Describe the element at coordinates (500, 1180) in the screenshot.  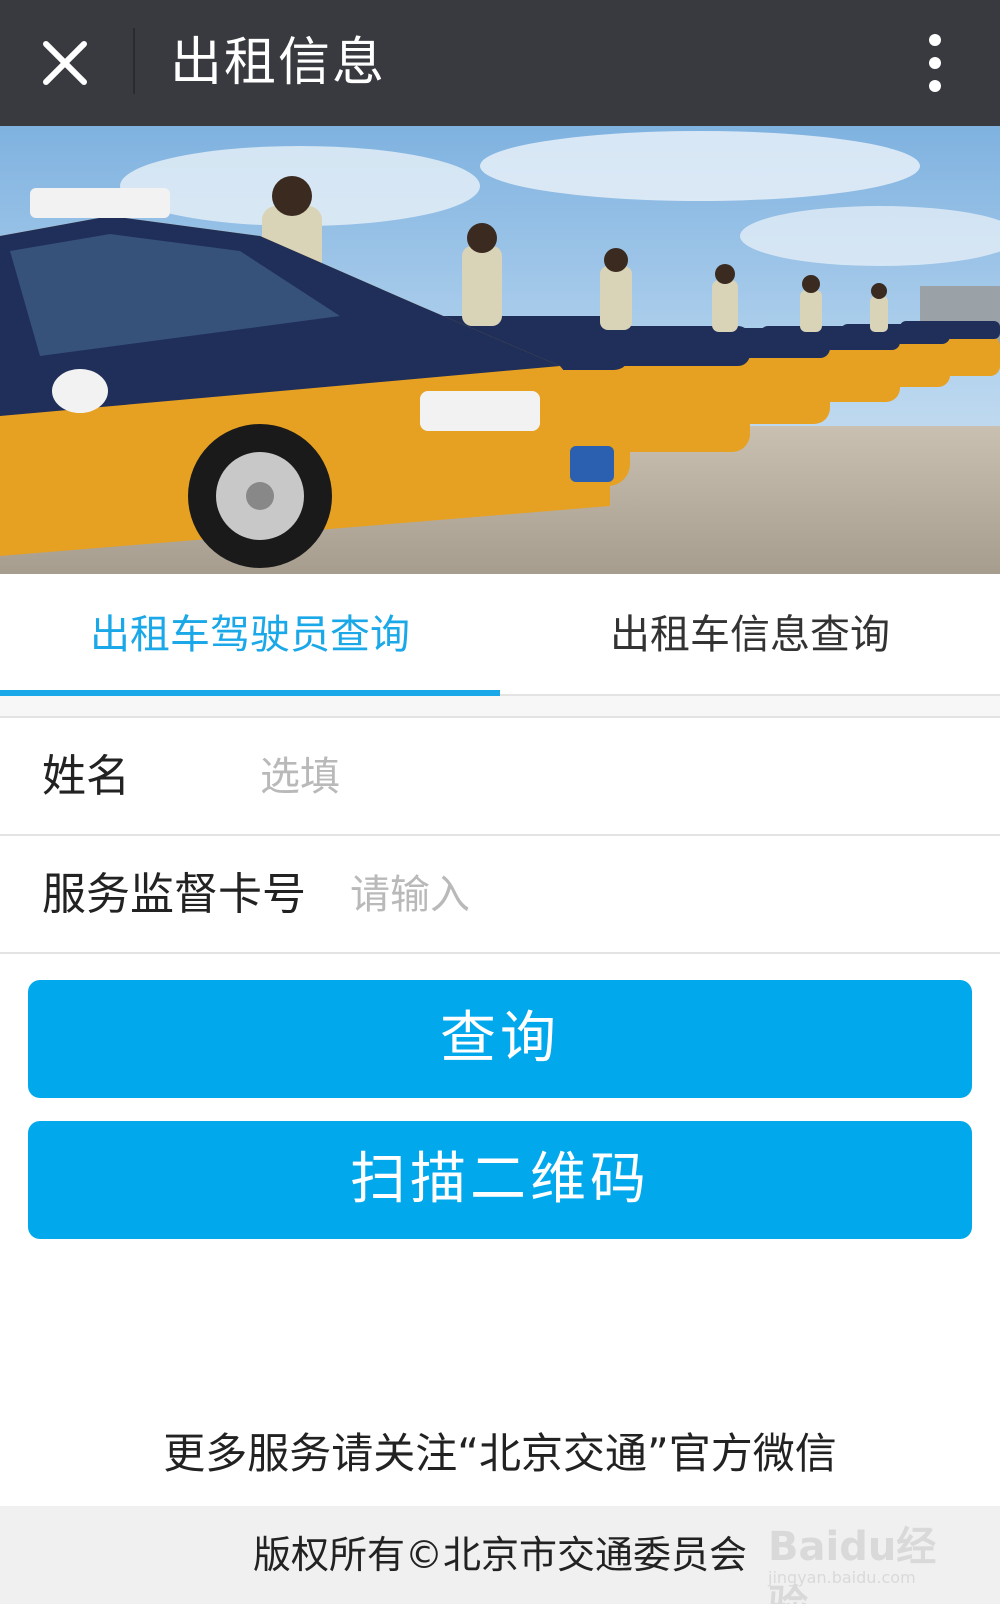
I see `scan-qr-button: 扫描二维码` at that location.